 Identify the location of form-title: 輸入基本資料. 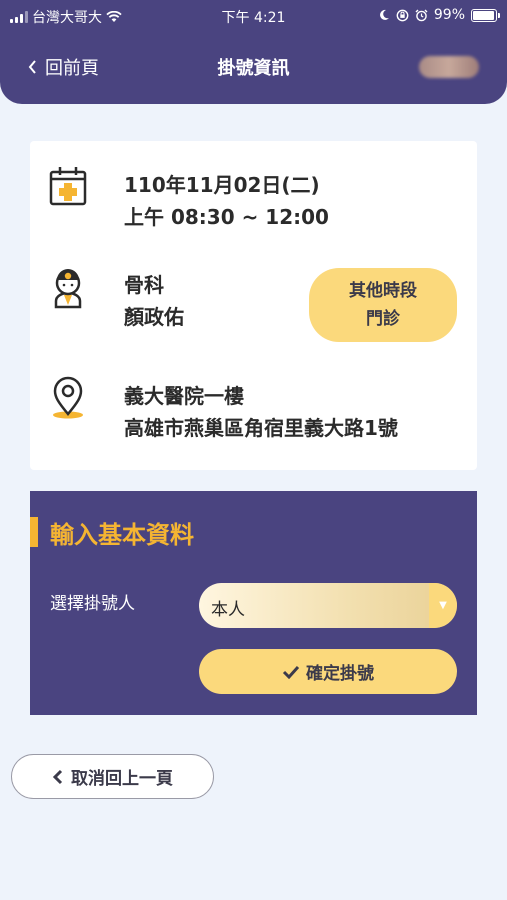
(122, 535).